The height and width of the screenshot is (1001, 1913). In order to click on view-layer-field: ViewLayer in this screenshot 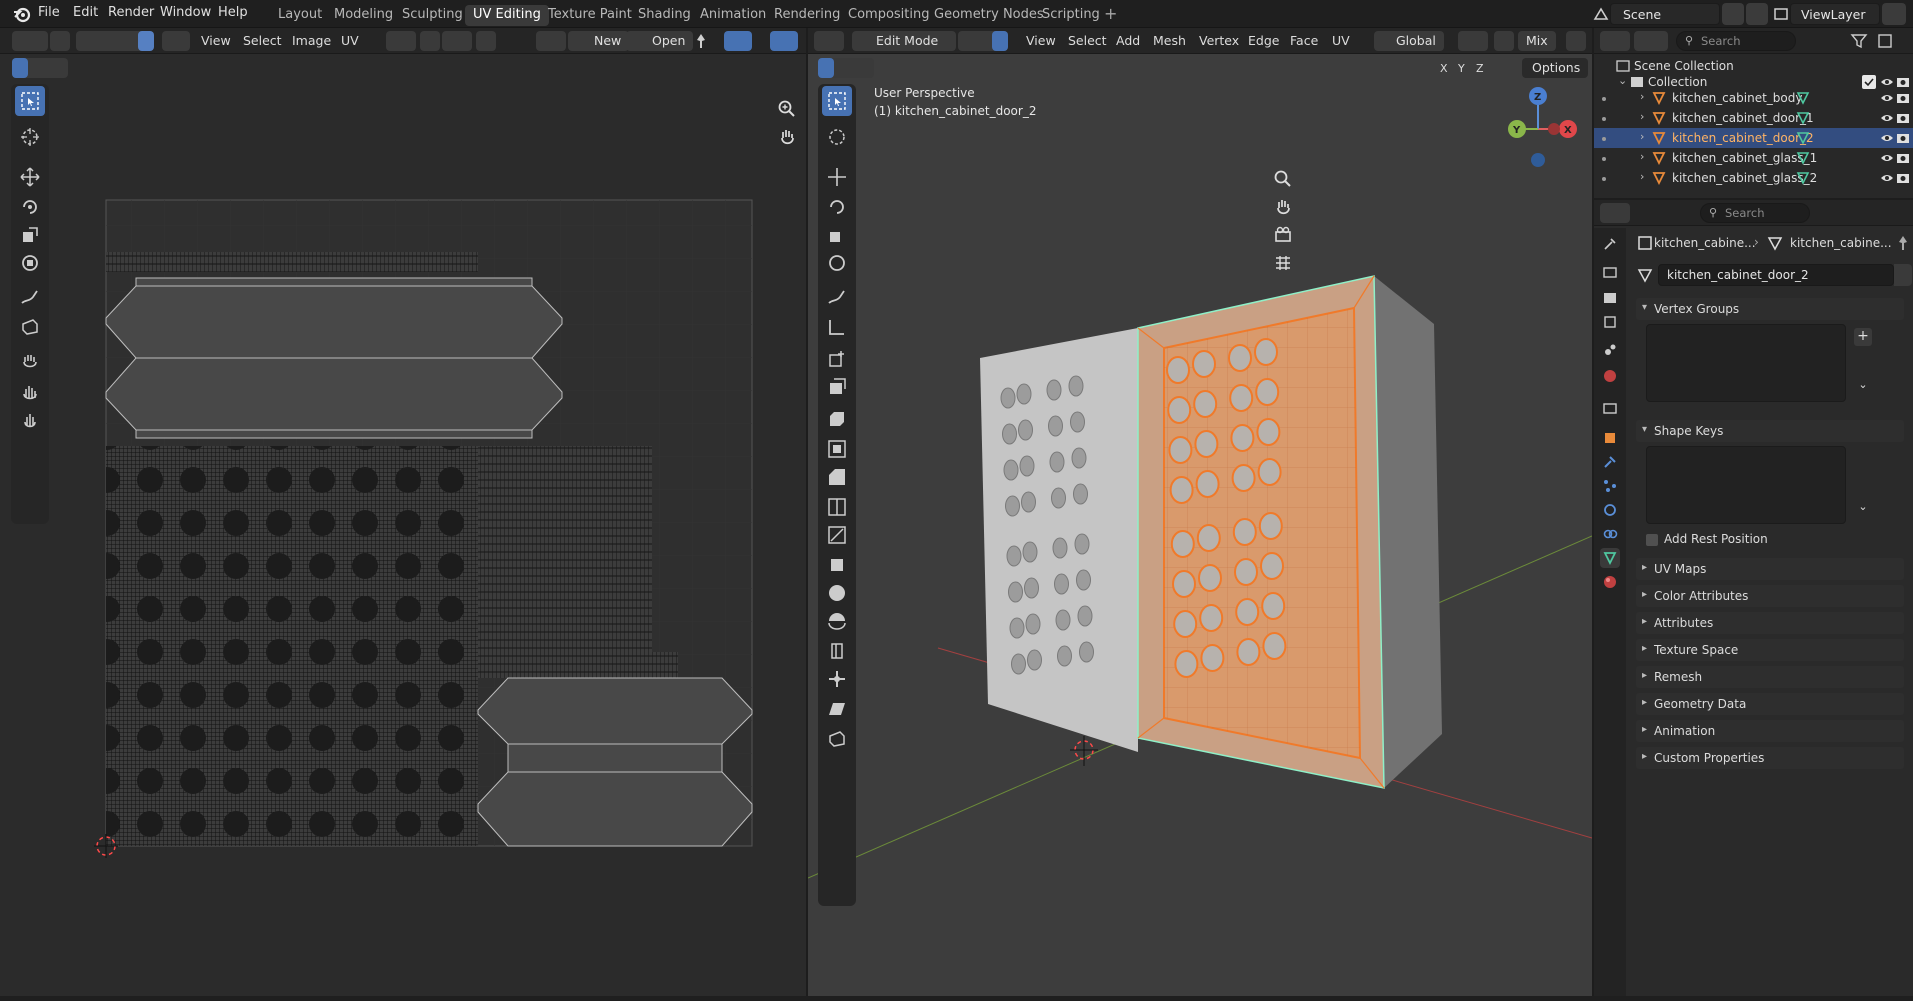, I will do `click(1835, 14)`.